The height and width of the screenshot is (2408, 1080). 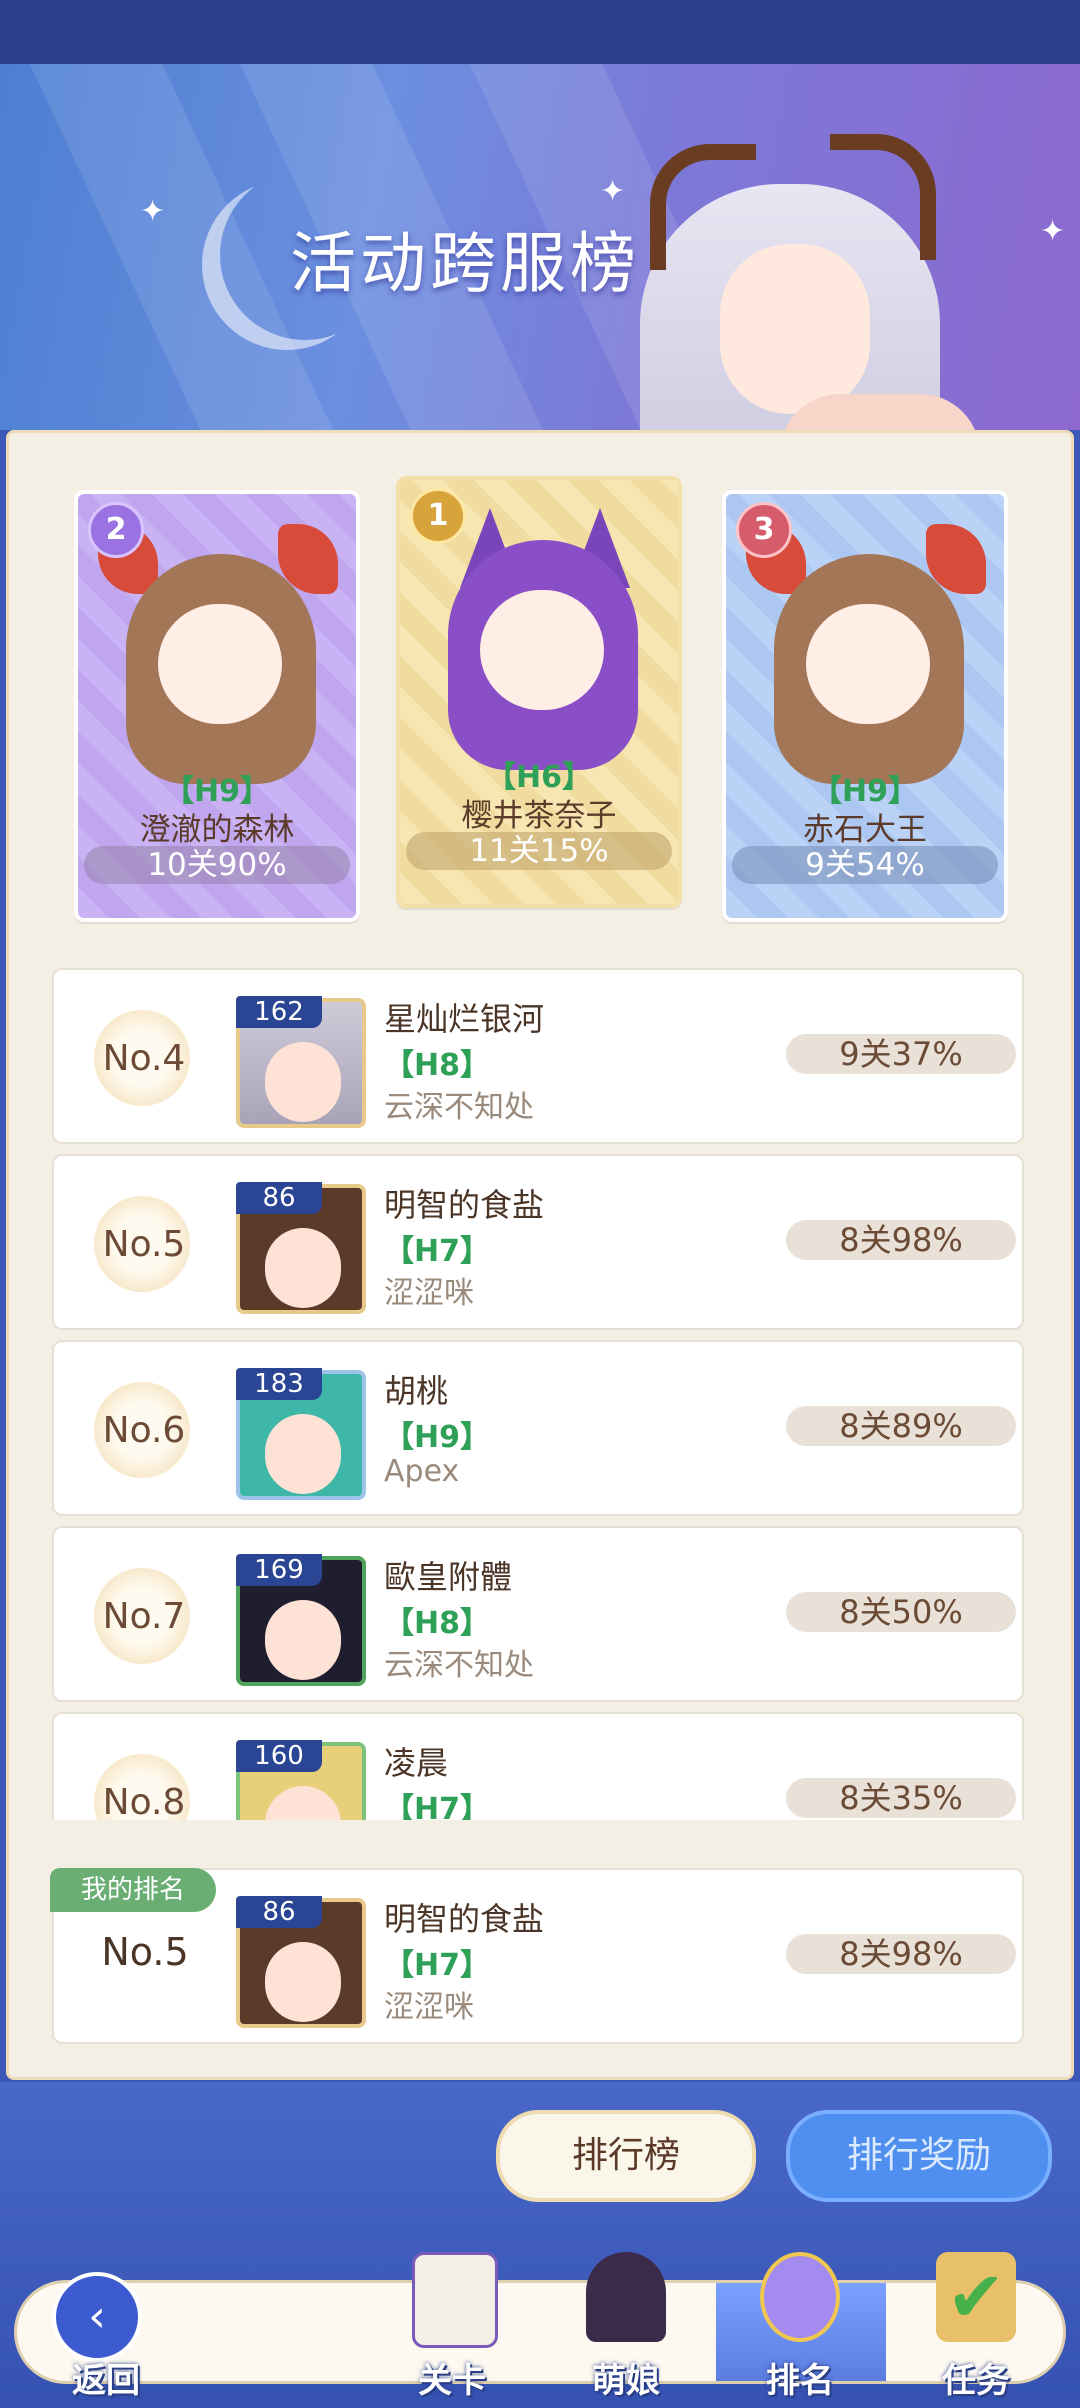 I want to click on ranking-row: No.4 162 星灿烂银河 【H8】 云深不知处 9关37%, so click(x=538, y=1056).